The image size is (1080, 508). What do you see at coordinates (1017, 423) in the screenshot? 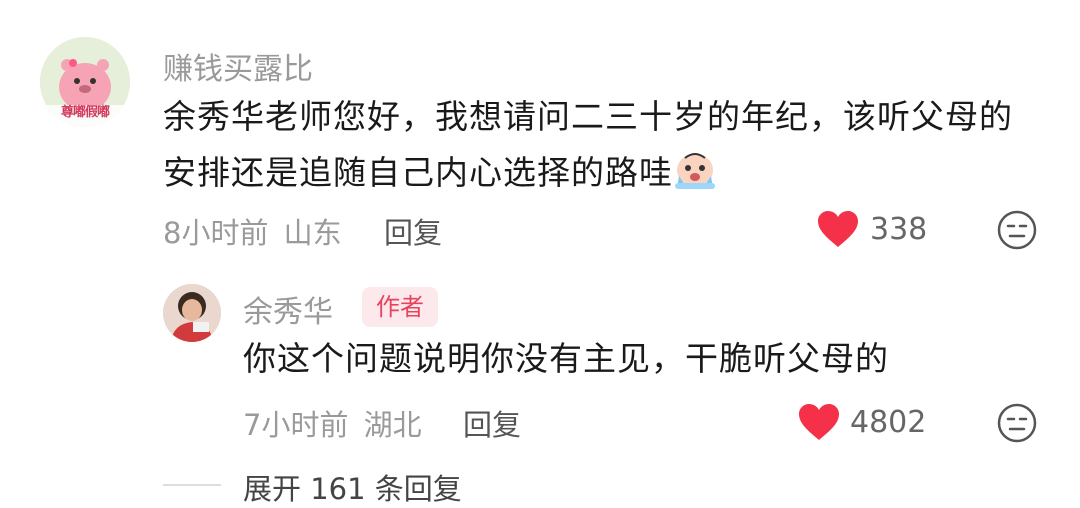
I see `reply-dislike-face-icon` at bounding box center [1017, 423].